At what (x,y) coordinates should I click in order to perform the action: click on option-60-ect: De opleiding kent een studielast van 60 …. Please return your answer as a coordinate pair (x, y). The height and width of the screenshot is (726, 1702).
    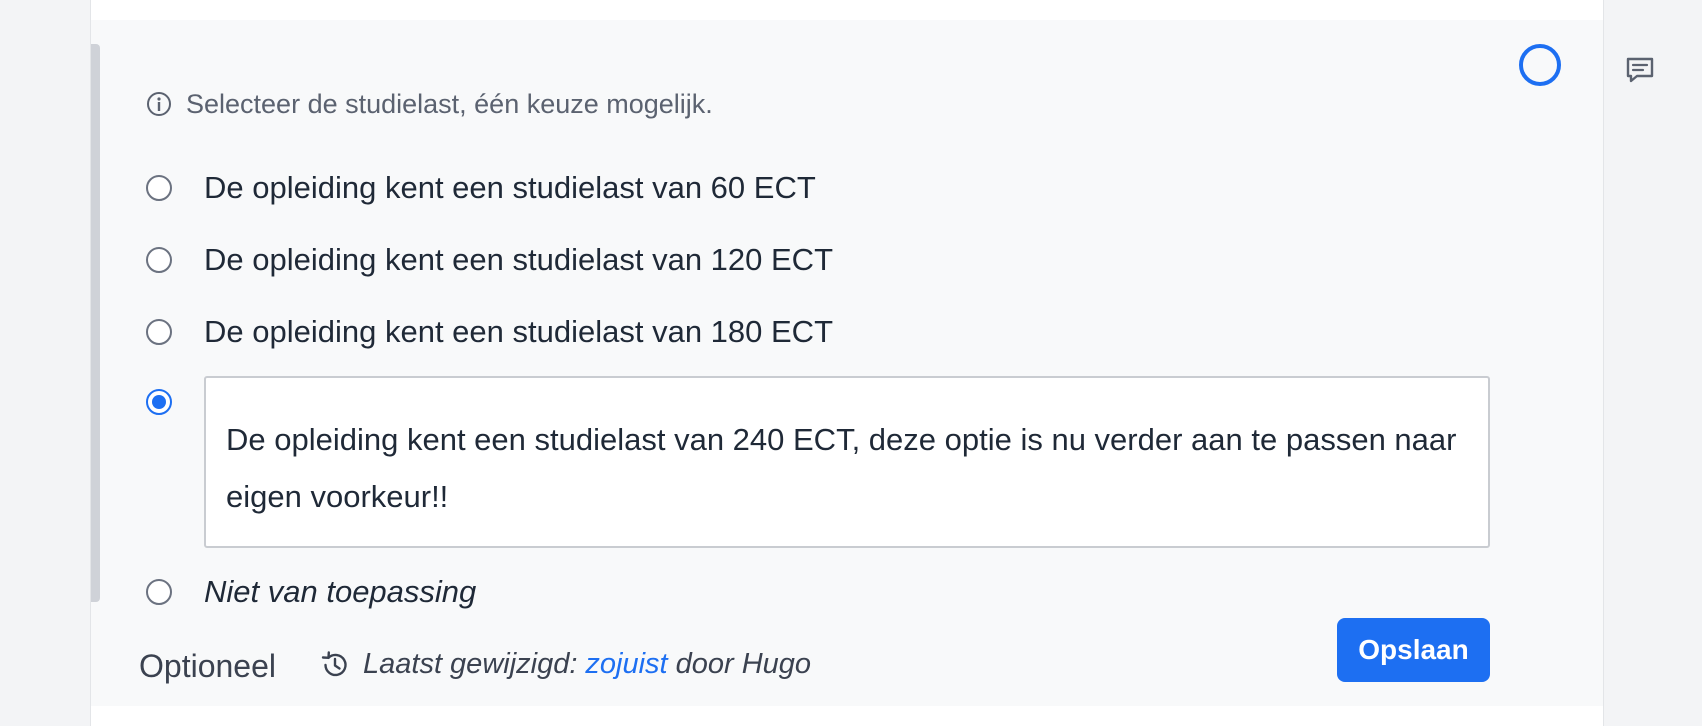
    Looking at the image, I should click on (481, 188).